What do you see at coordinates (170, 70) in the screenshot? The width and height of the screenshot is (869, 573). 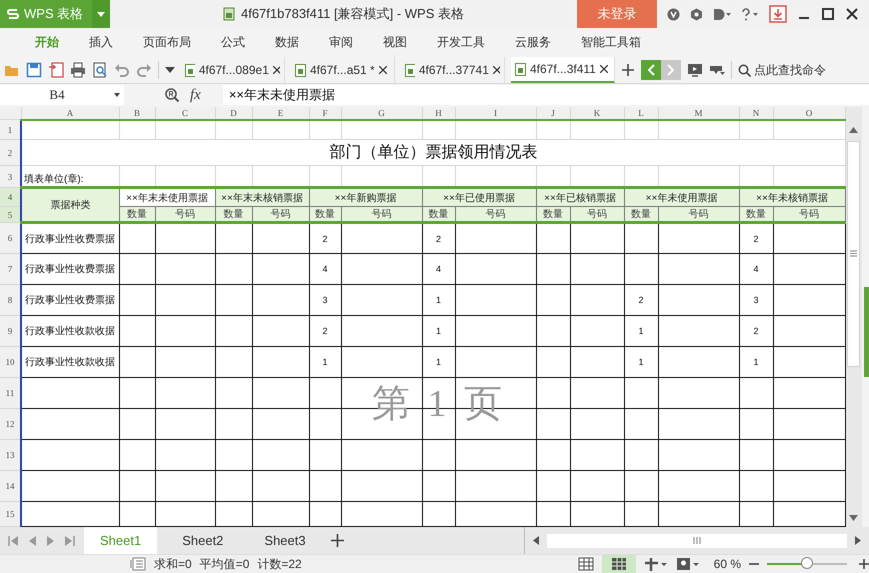 I see `dropdown-icon` at bounding box center [170, 70].